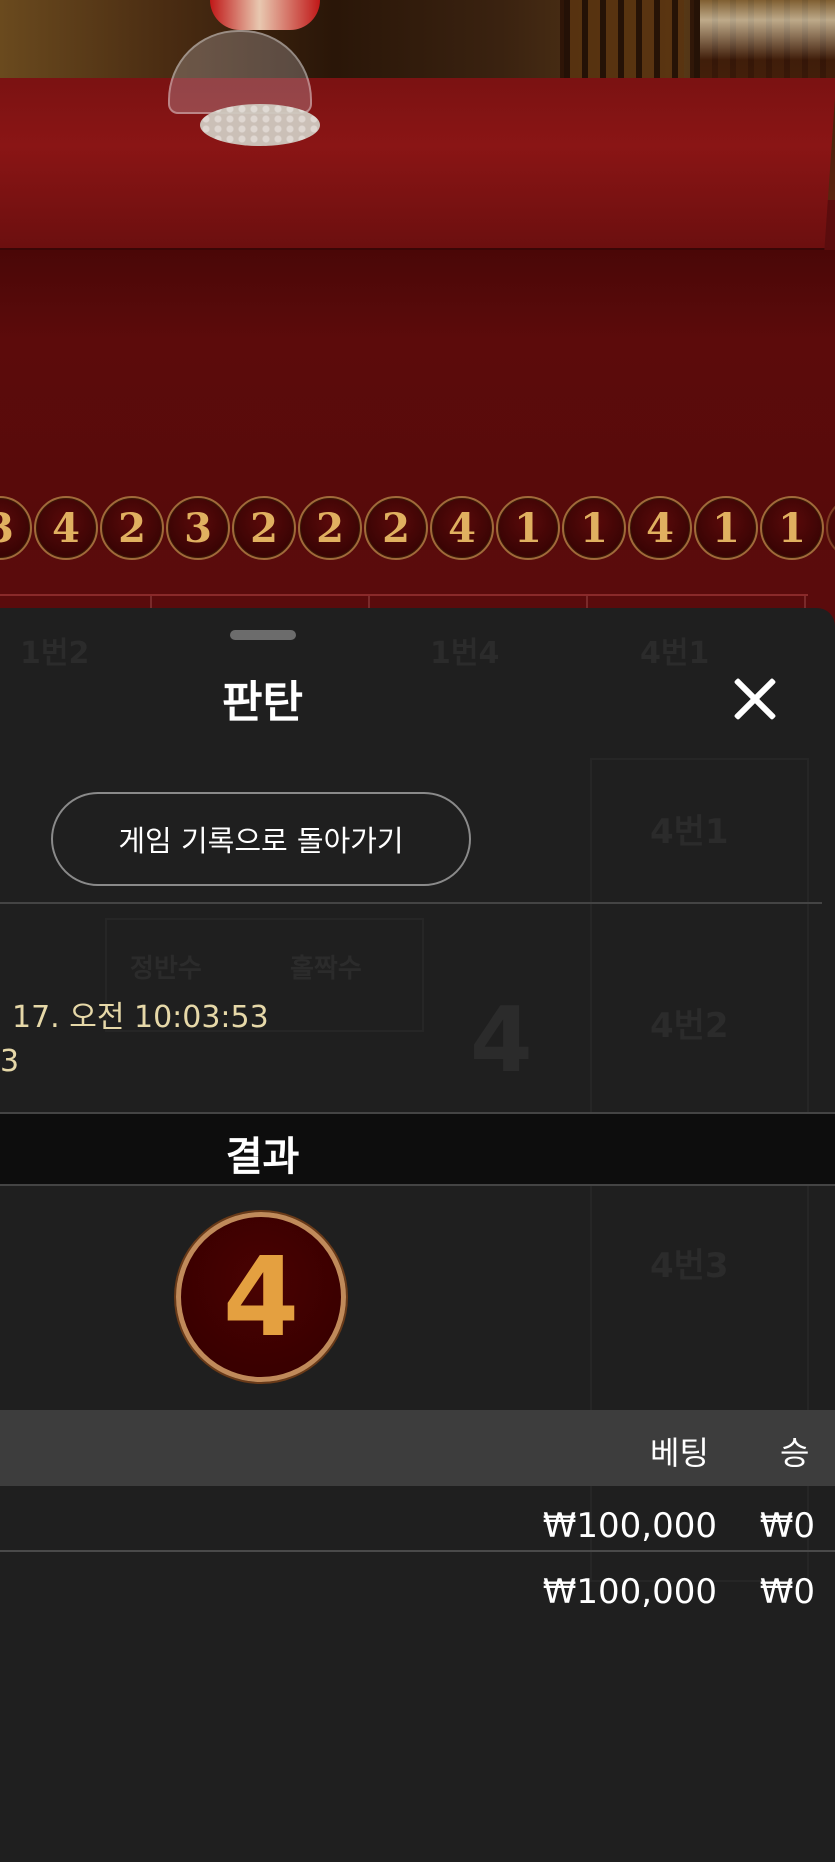 The width and height of the screenshot is (835, 1862). I want to click on result-coin: 4, so click(261, 1297).